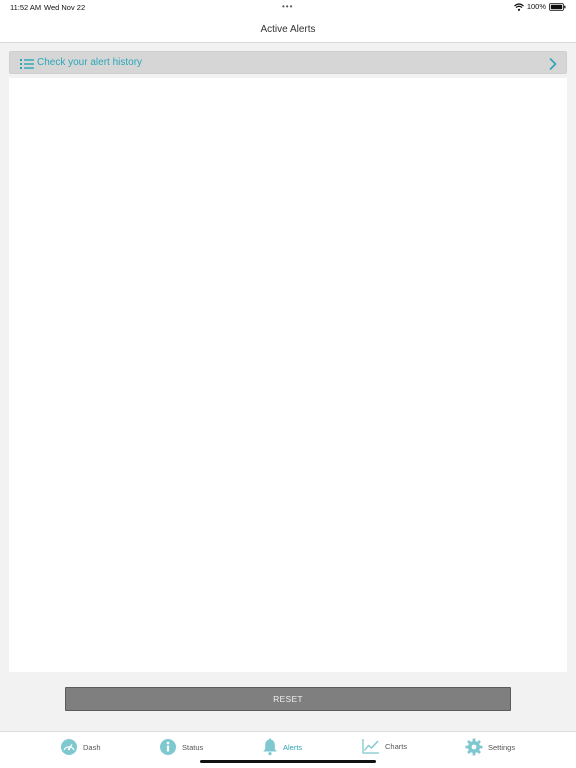  I want to click on multitasking-dots: •••, so click(287, 6).